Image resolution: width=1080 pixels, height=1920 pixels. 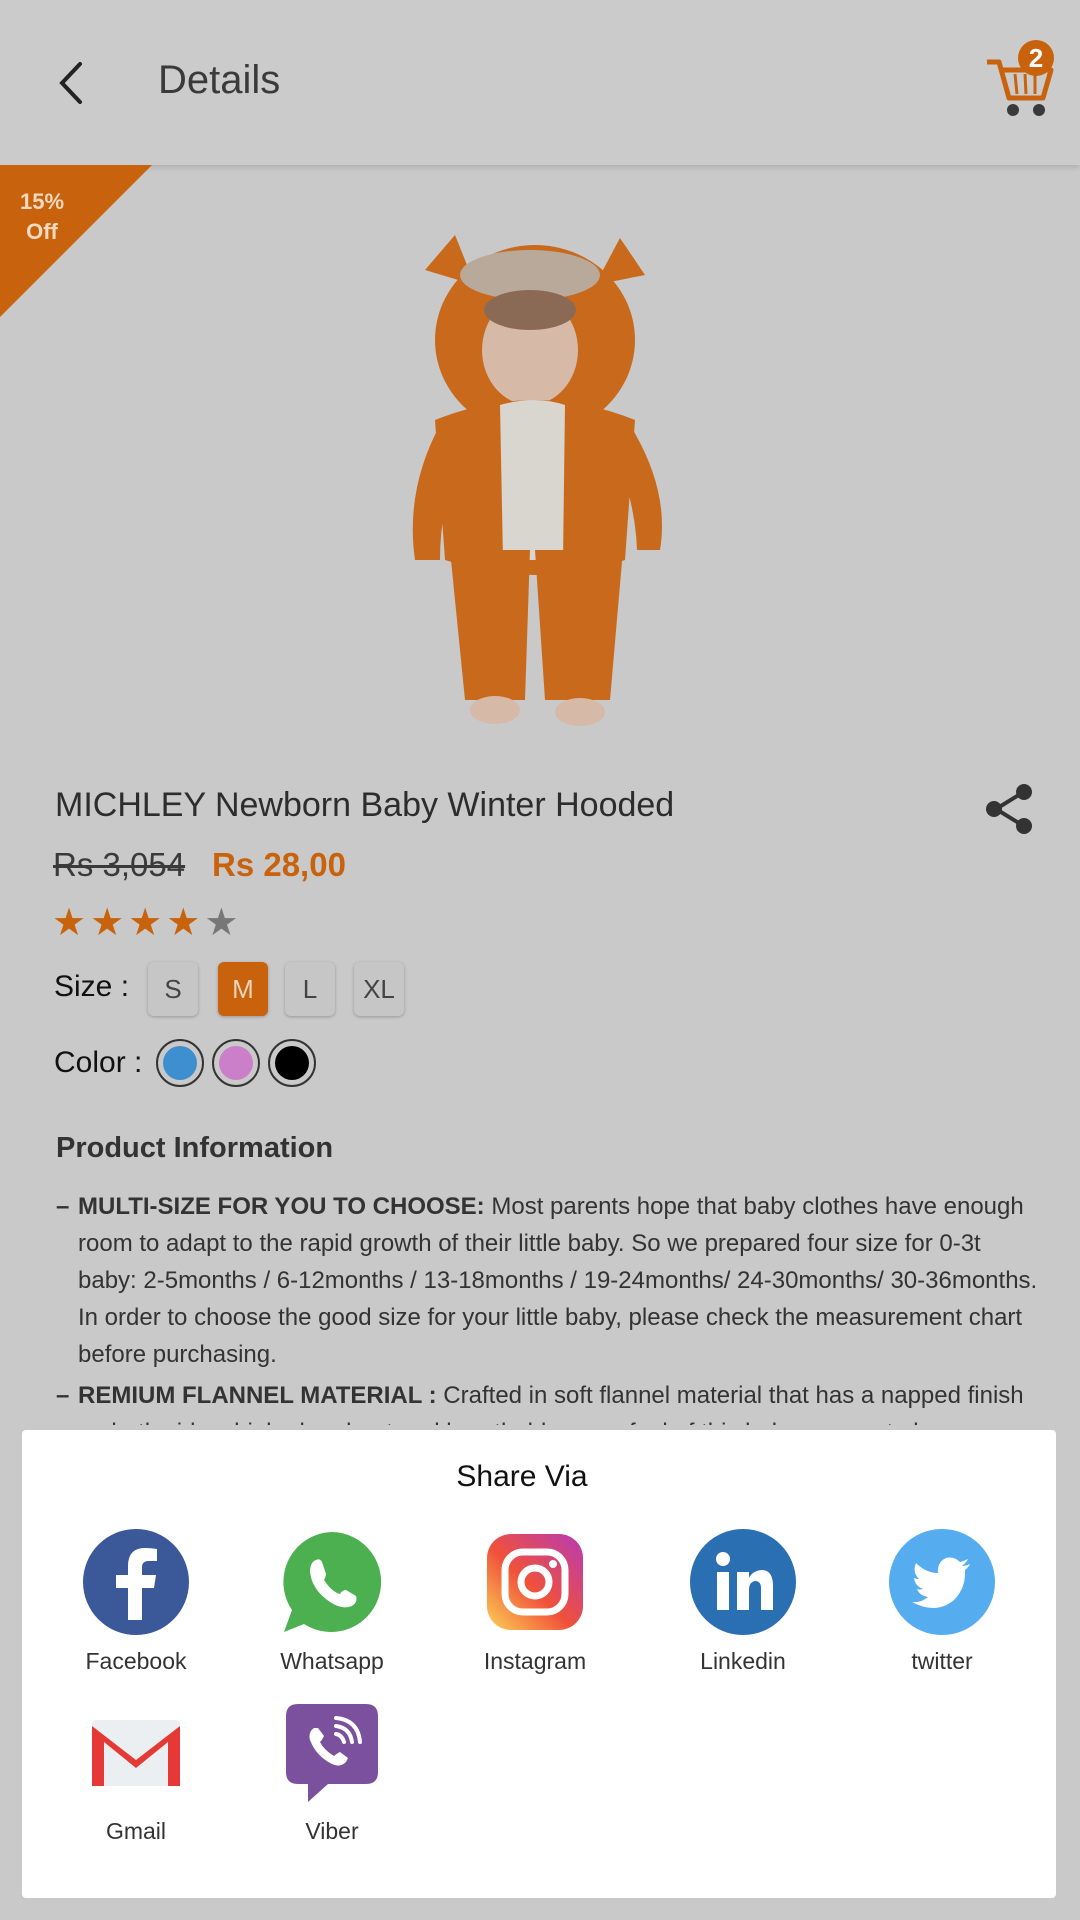 I want to click on viber-icon, so click(x=332, y=1753).